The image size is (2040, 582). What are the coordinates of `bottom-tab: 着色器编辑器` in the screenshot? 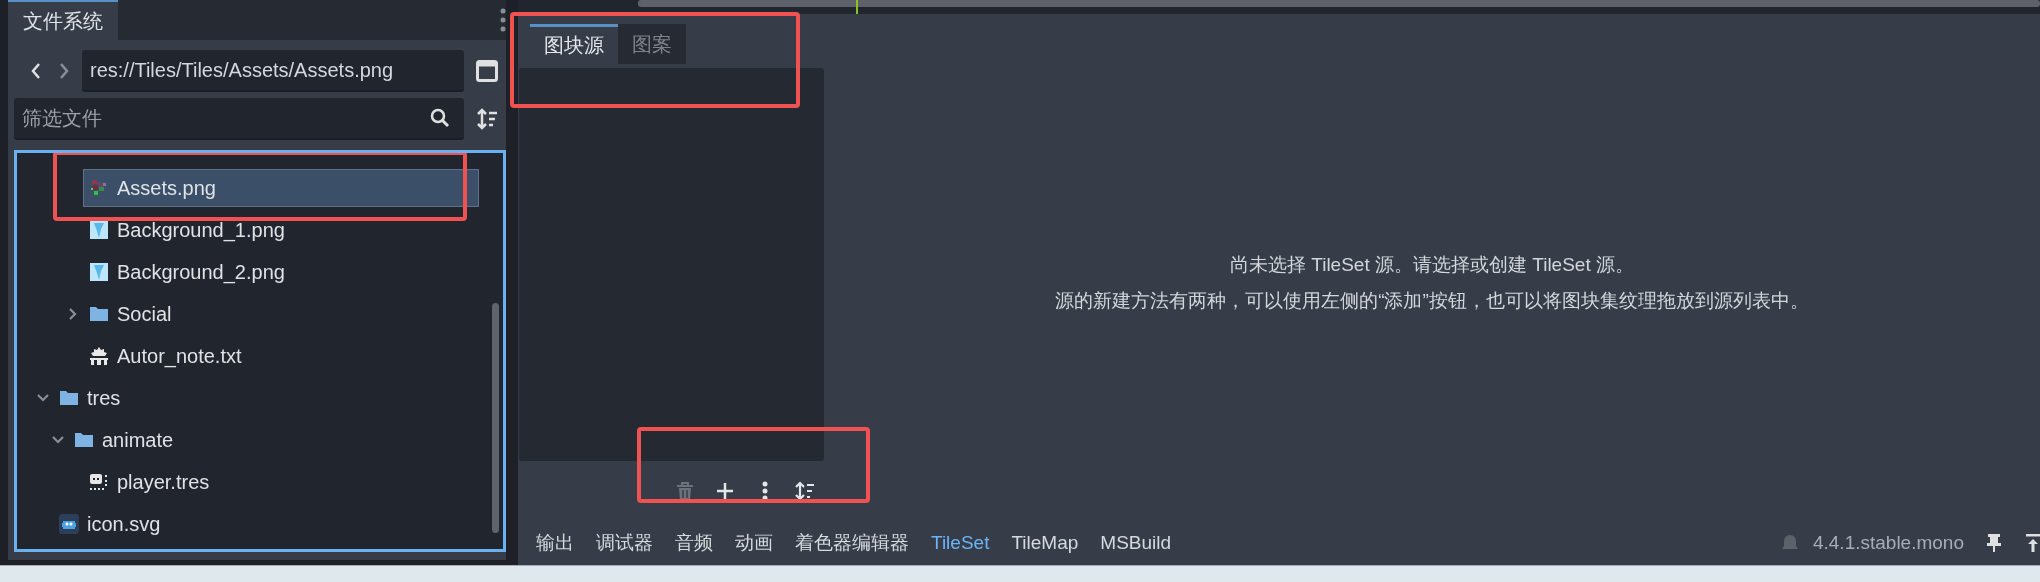 It's located at (852, 543).